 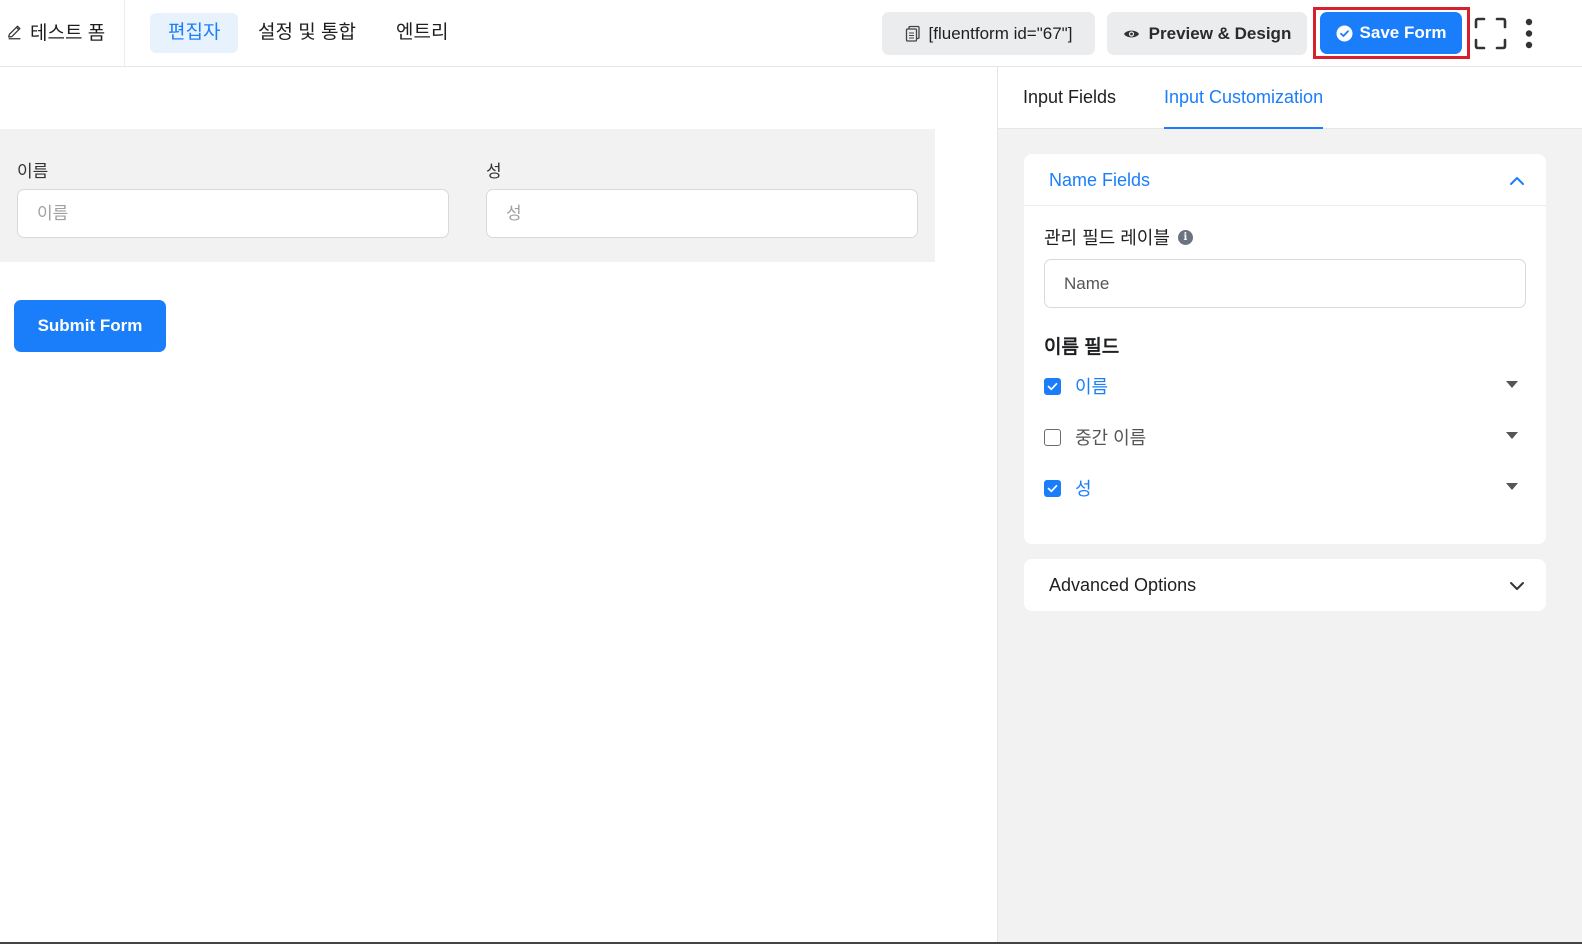 I want to click on tab-entries: 엔트리, so click(x=422, y=33).